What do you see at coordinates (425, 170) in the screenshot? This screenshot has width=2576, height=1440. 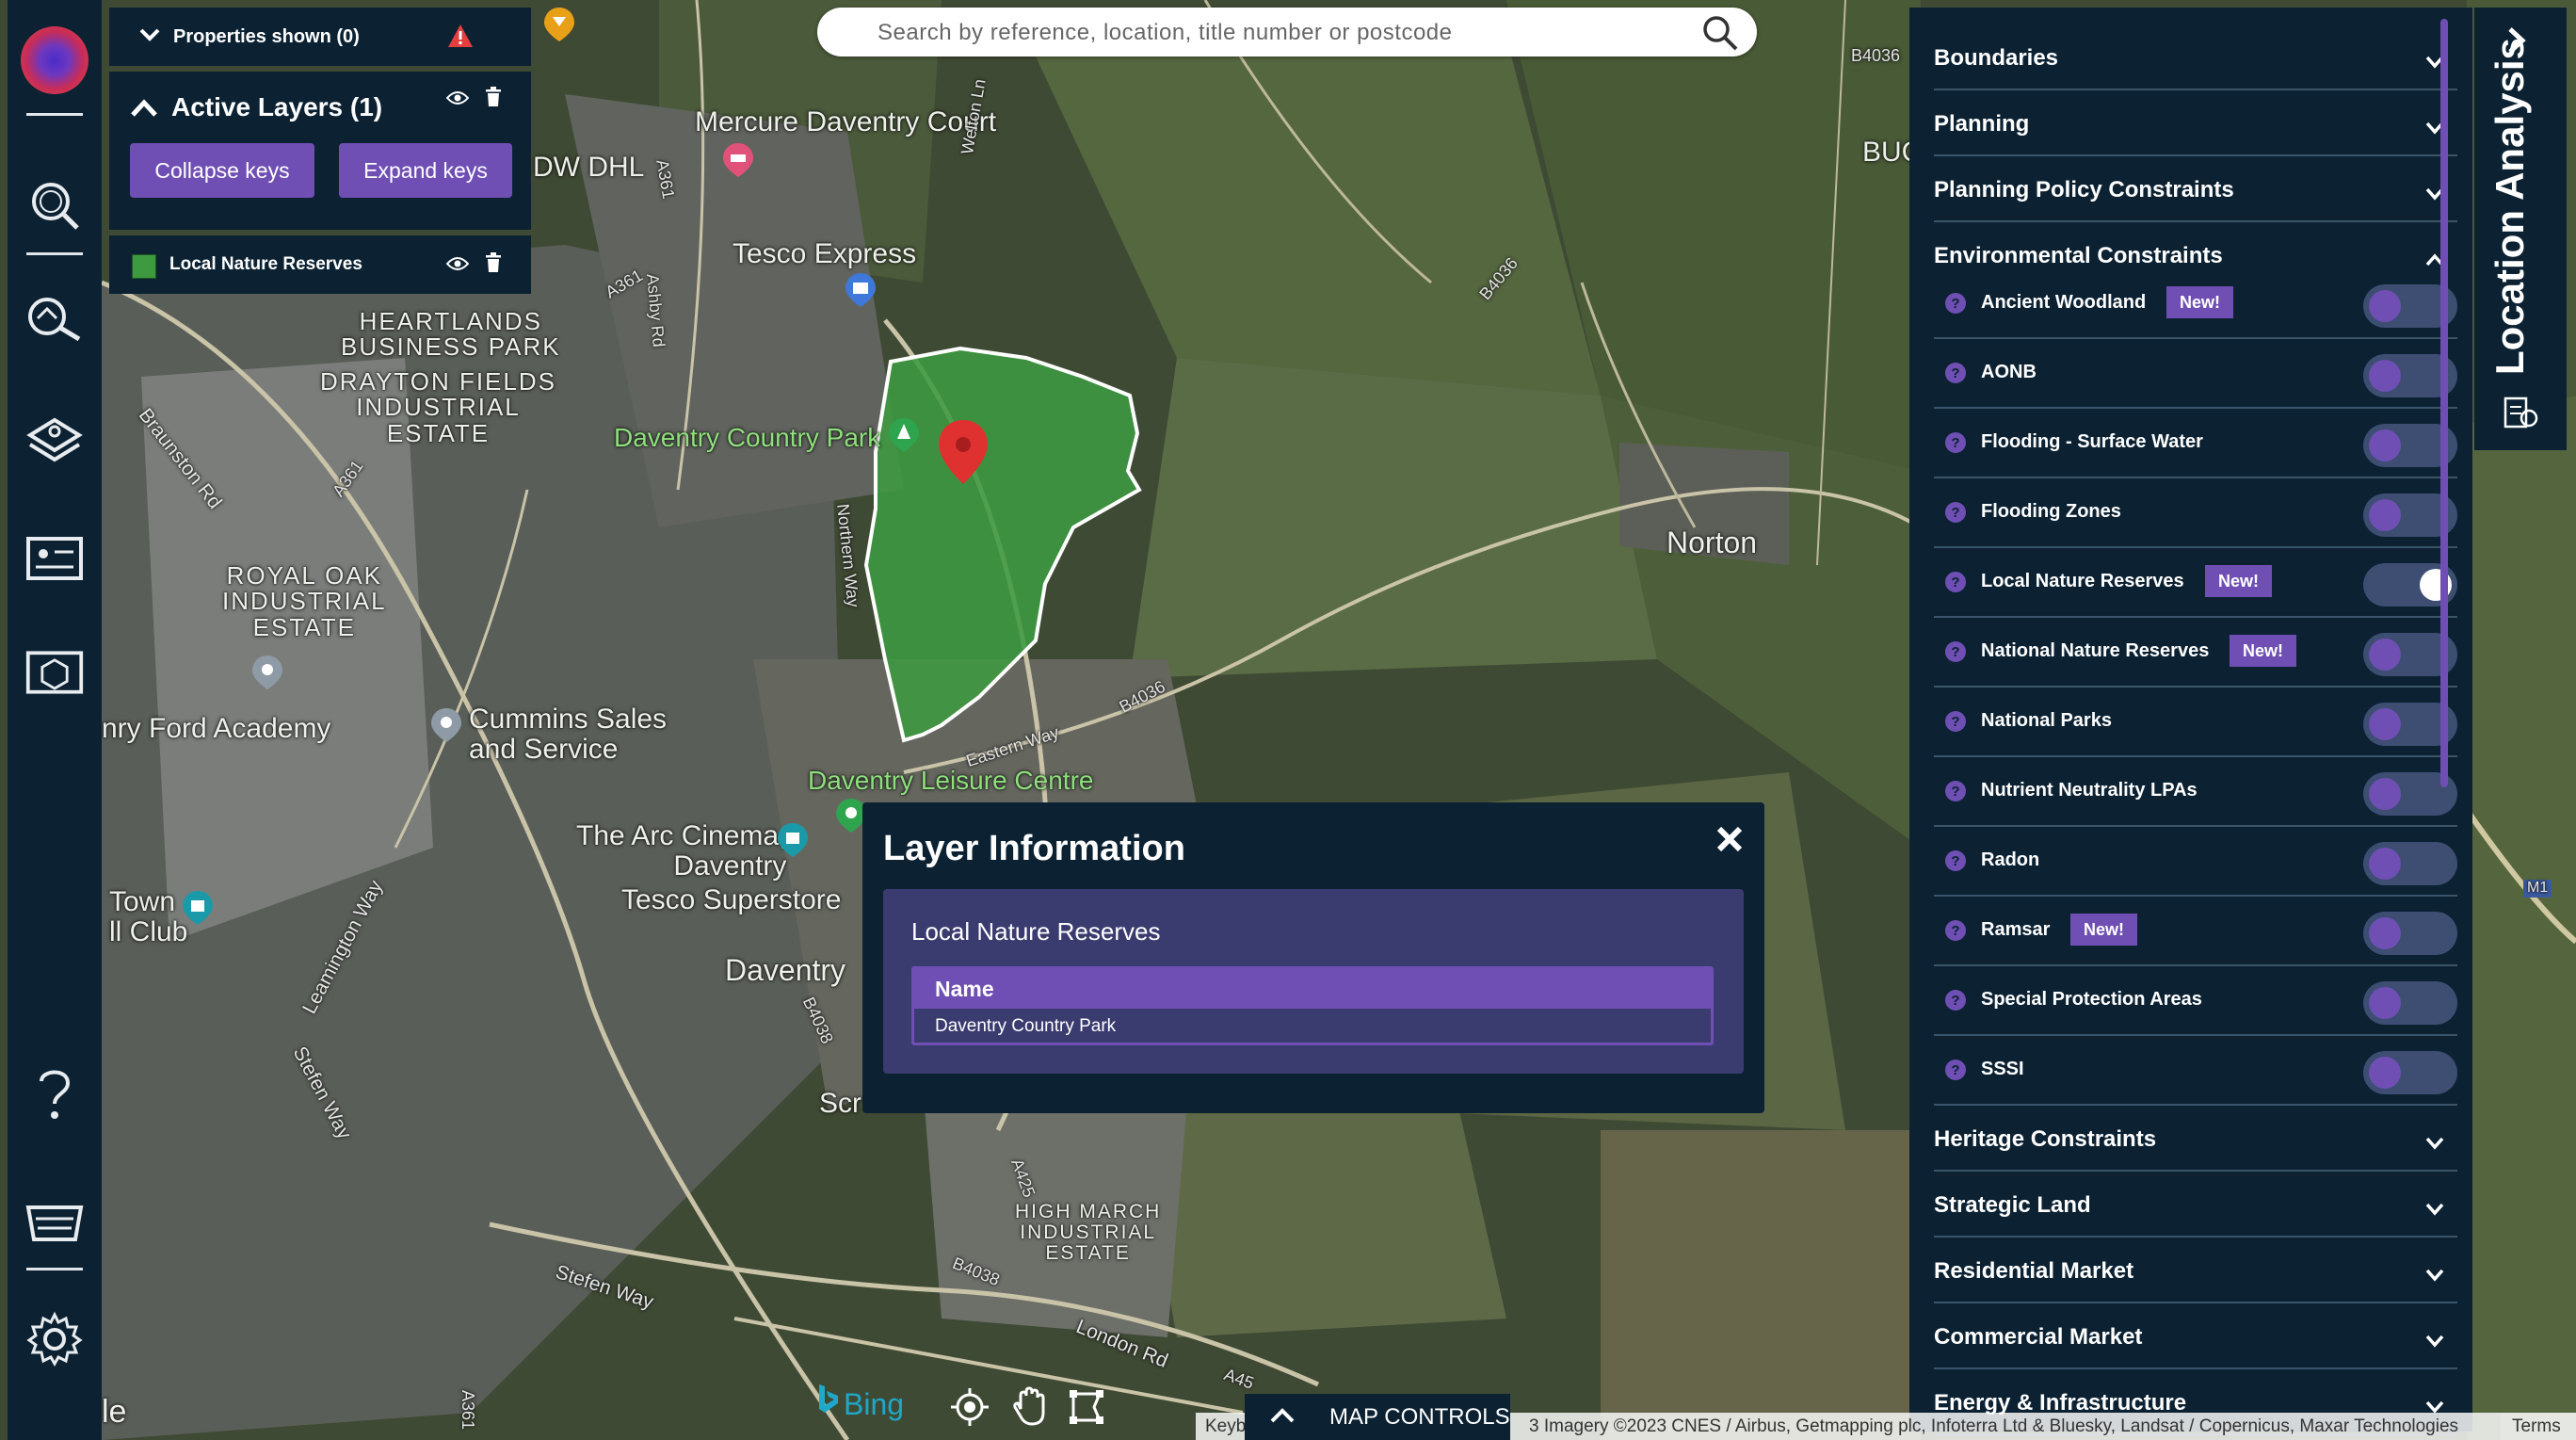 I see `expand-keys-button: Expand keys` at bounding box center [425, 170].